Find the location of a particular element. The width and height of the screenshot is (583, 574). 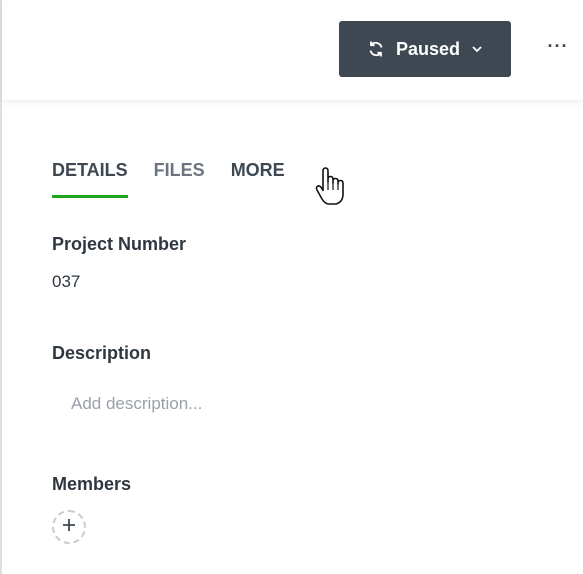

tab-files: FILES is located at coordinates (179, 177).